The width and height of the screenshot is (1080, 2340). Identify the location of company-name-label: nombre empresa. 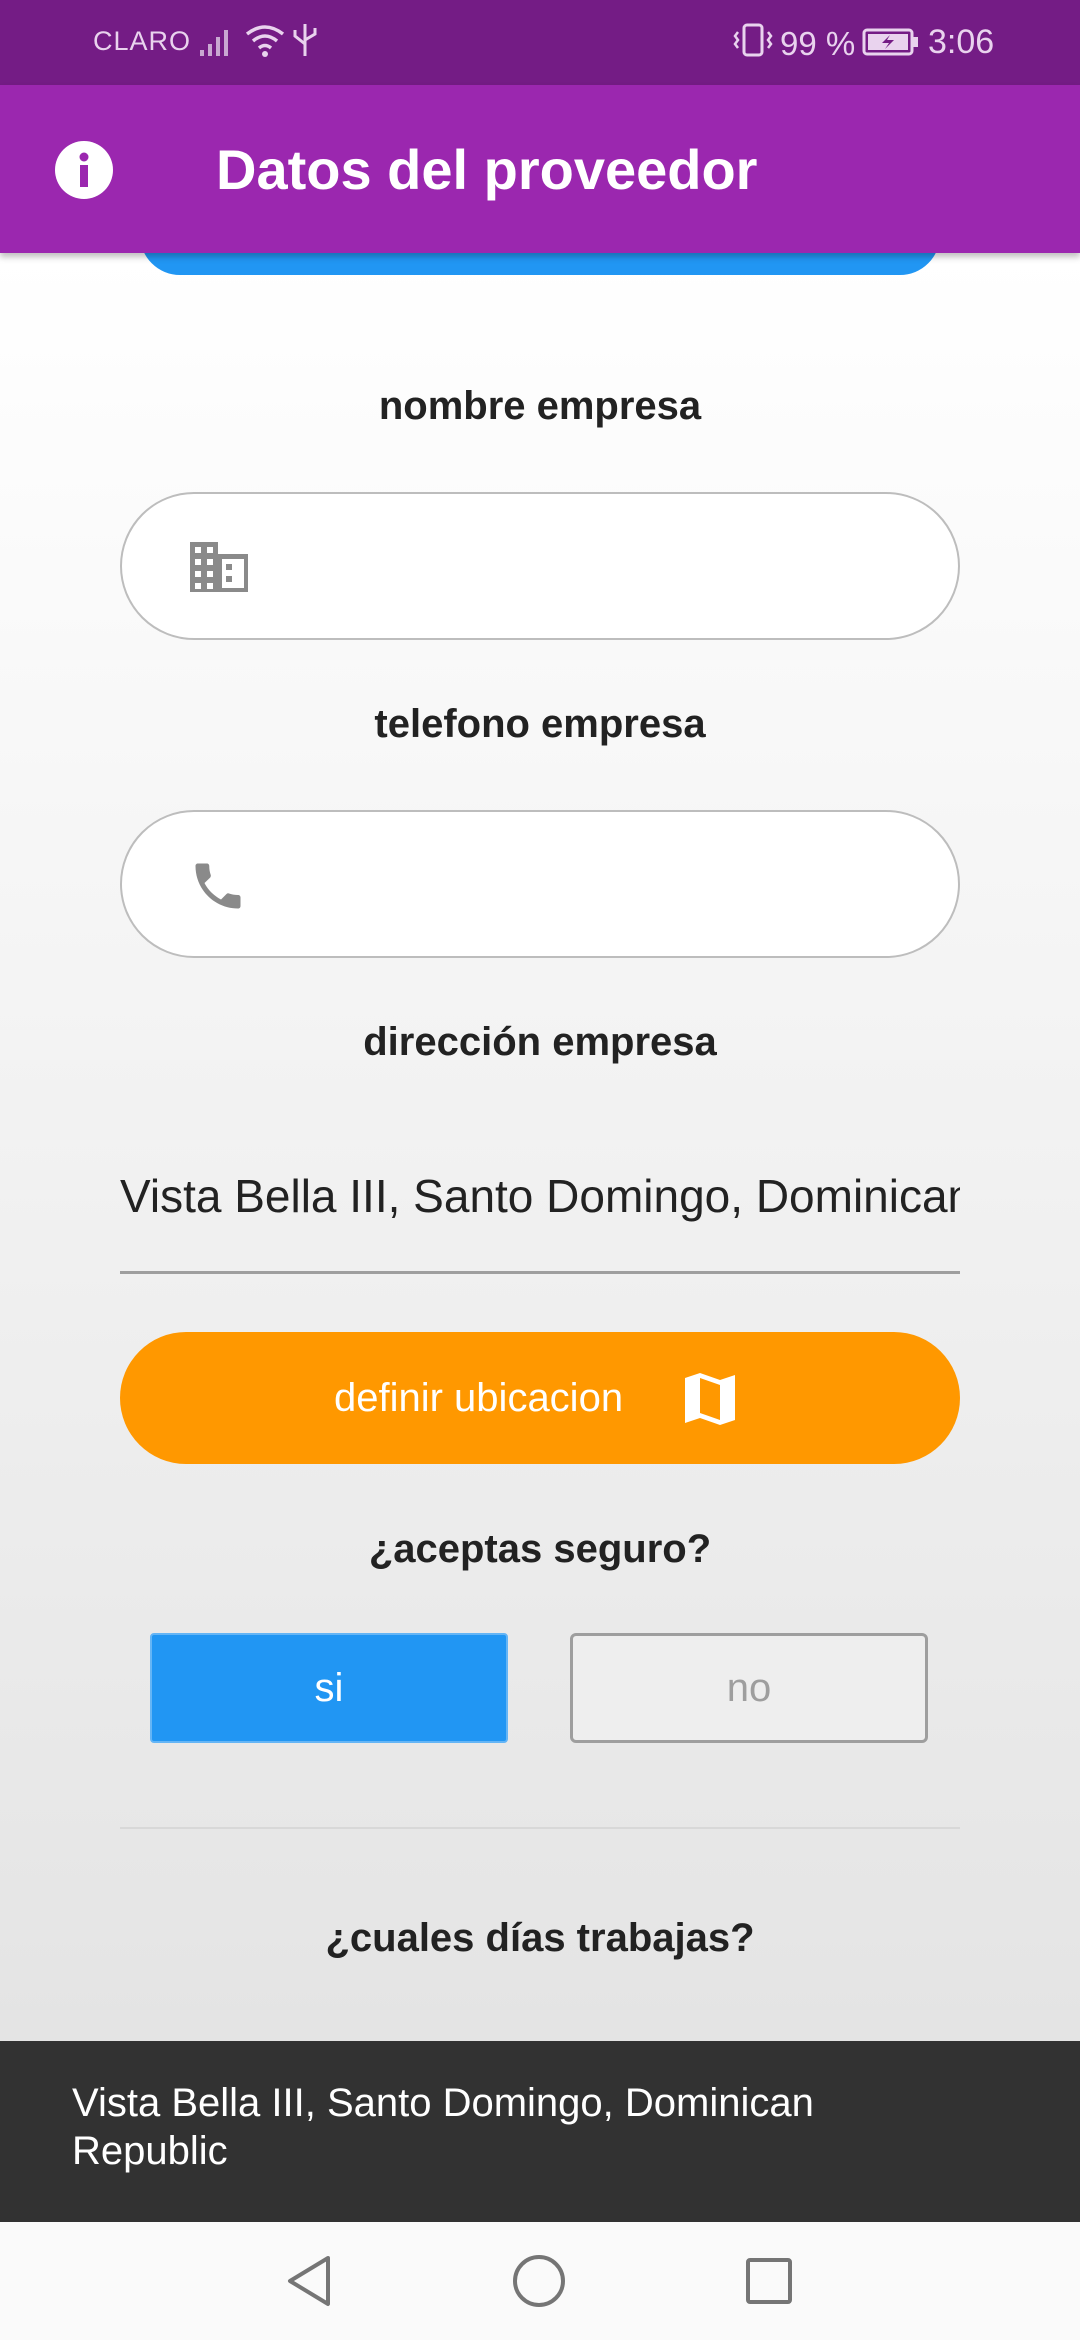
(540, 406).